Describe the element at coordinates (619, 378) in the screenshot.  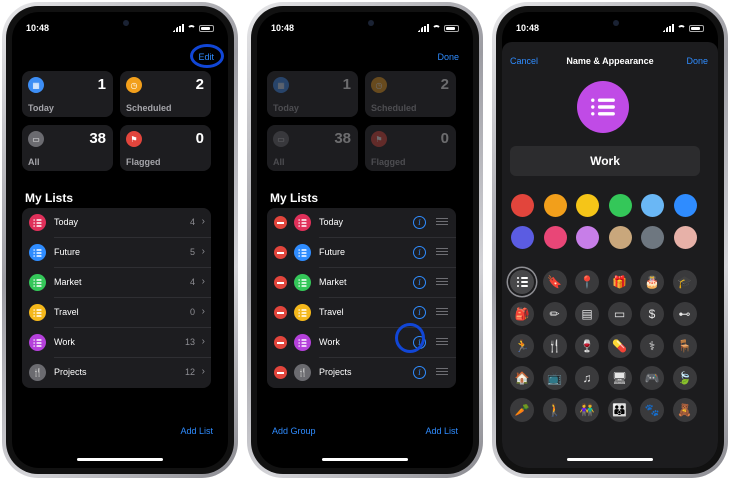
I see `computer-icon: 🖥` at that location.